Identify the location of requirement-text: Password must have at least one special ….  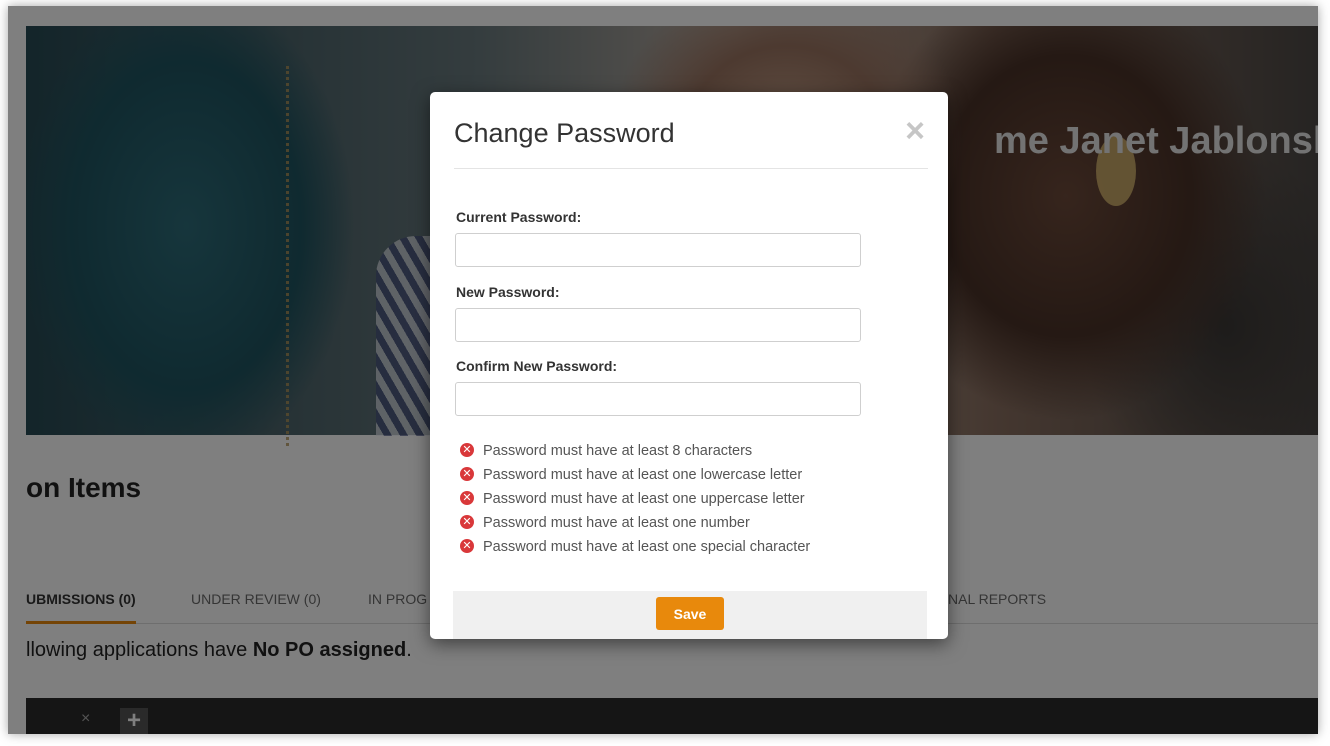
(647, 547).